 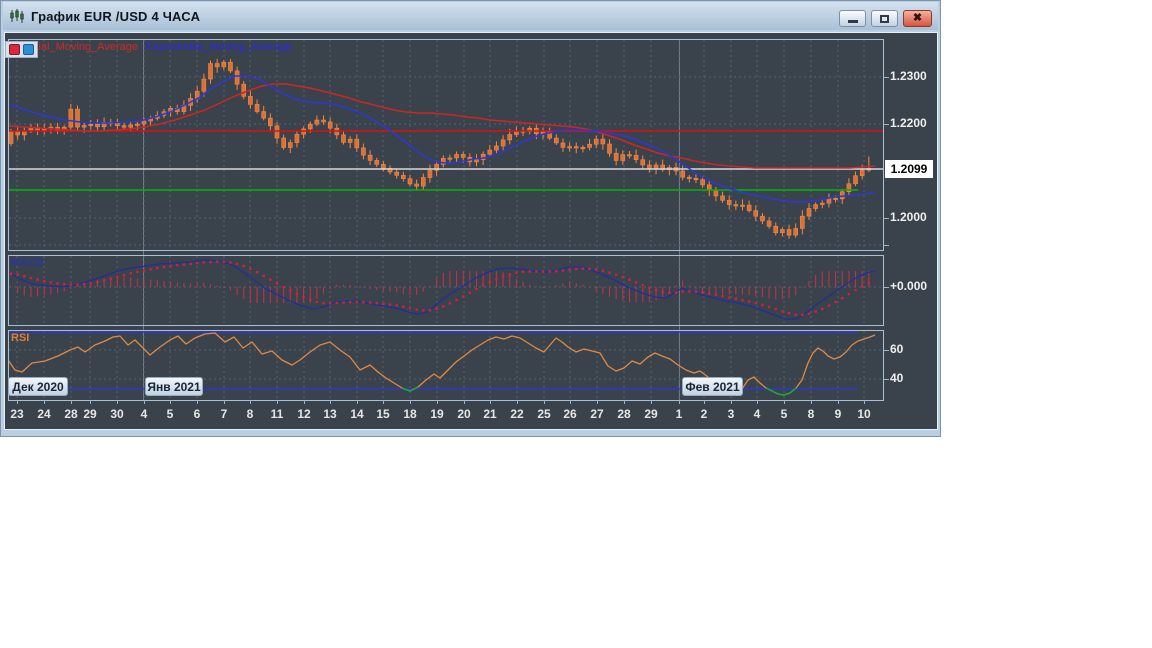 What do you see at coordinates (38, 386) in the screenshot?
I see `month-box-dec-2020: Дек 2020` at bounding box center [38, 386].